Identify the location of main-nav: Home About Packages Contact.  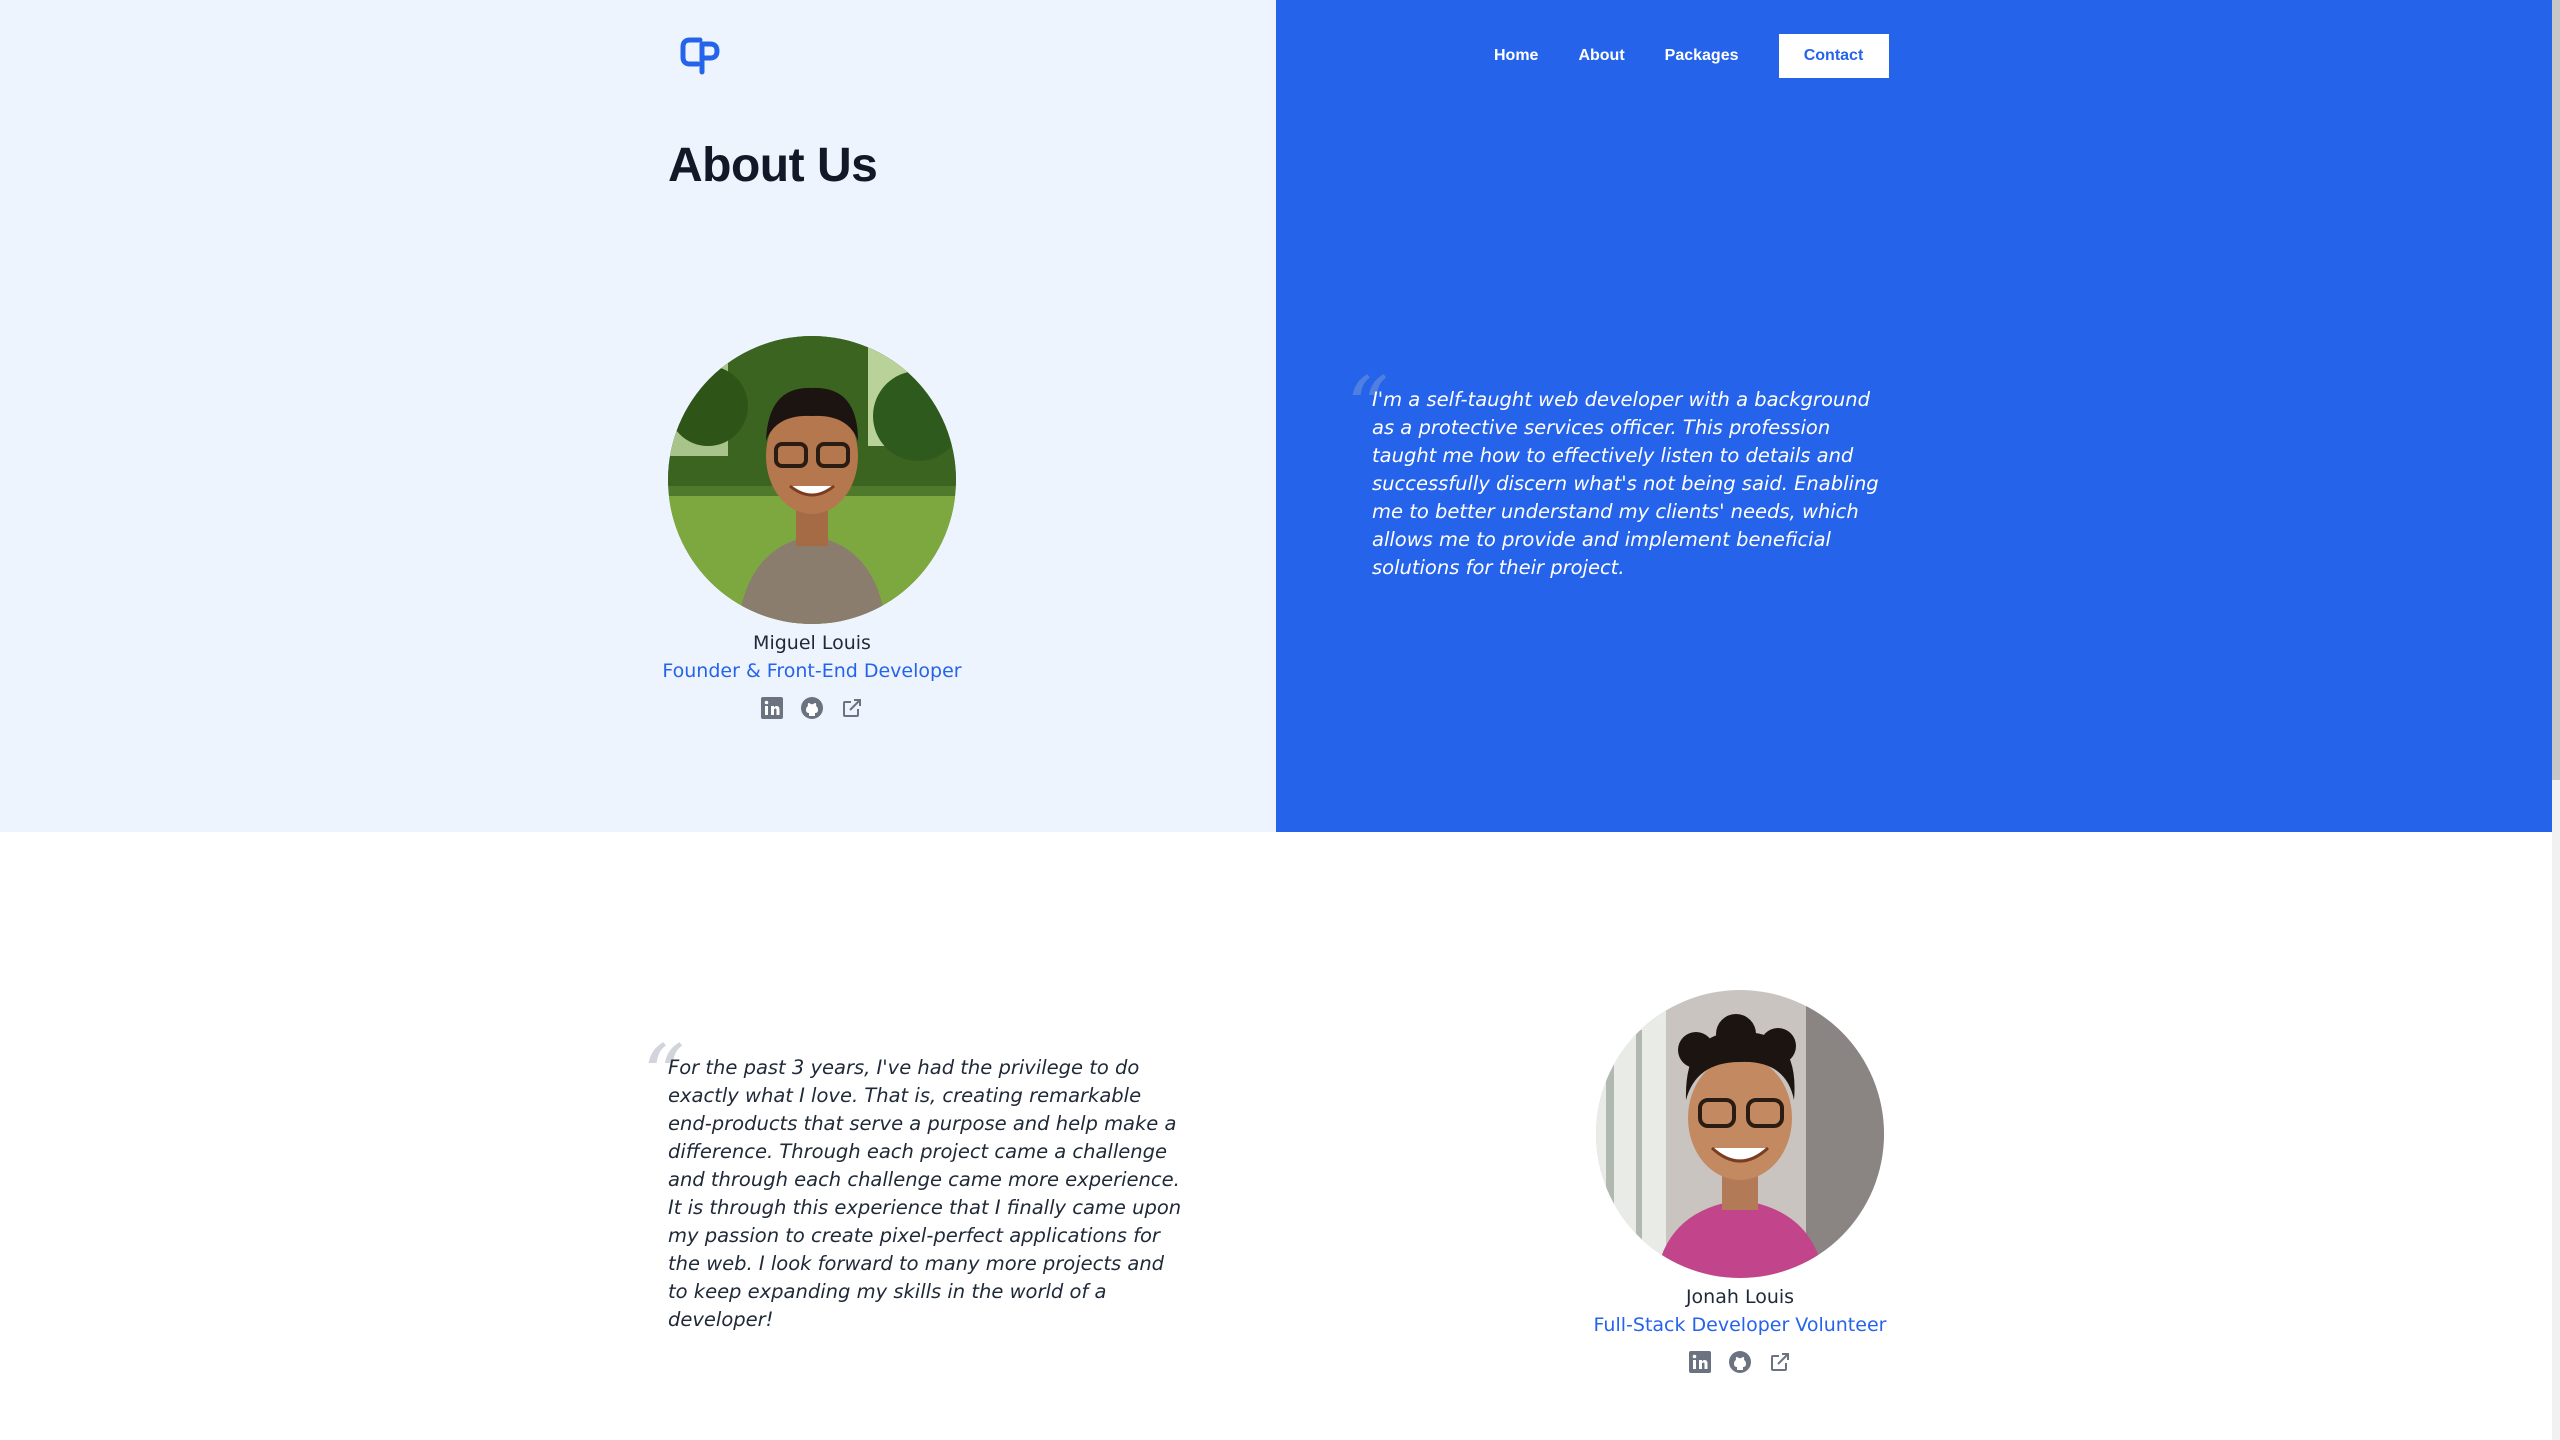
(1691, 56).